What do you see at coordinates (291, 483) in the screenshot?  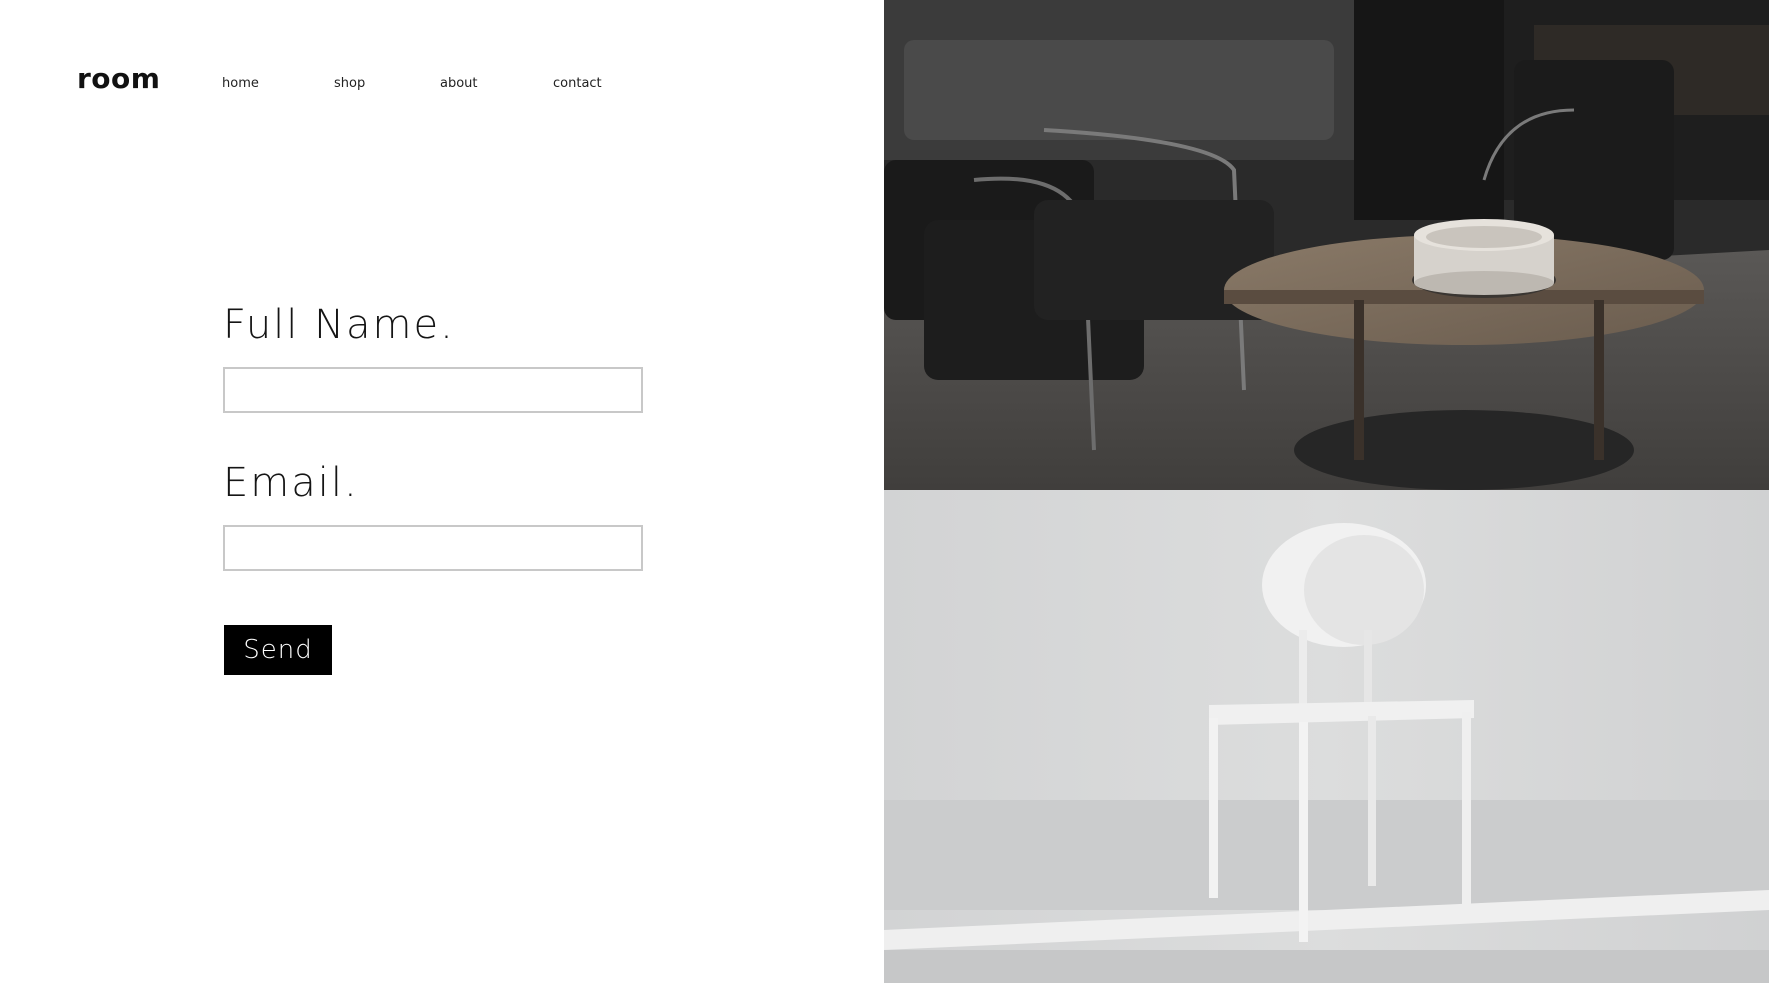 I see `email-label: Email.` at bounding box center [291, 483].